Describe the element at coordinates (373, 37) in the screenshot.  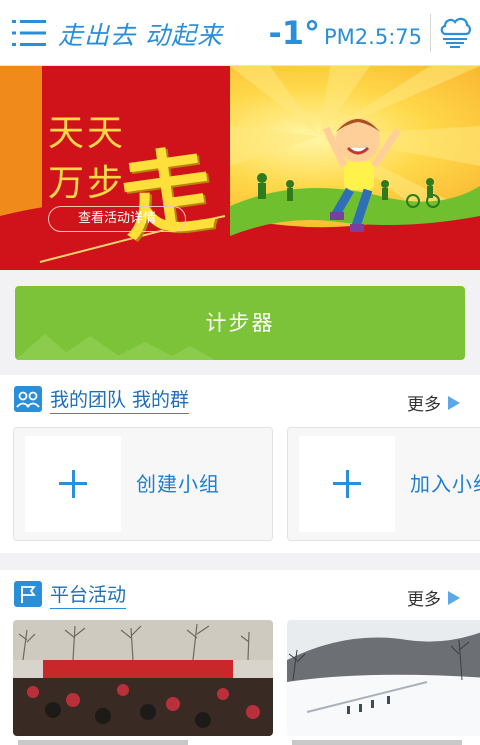
I see `air-quality-value: PM2.5:75` at that location.